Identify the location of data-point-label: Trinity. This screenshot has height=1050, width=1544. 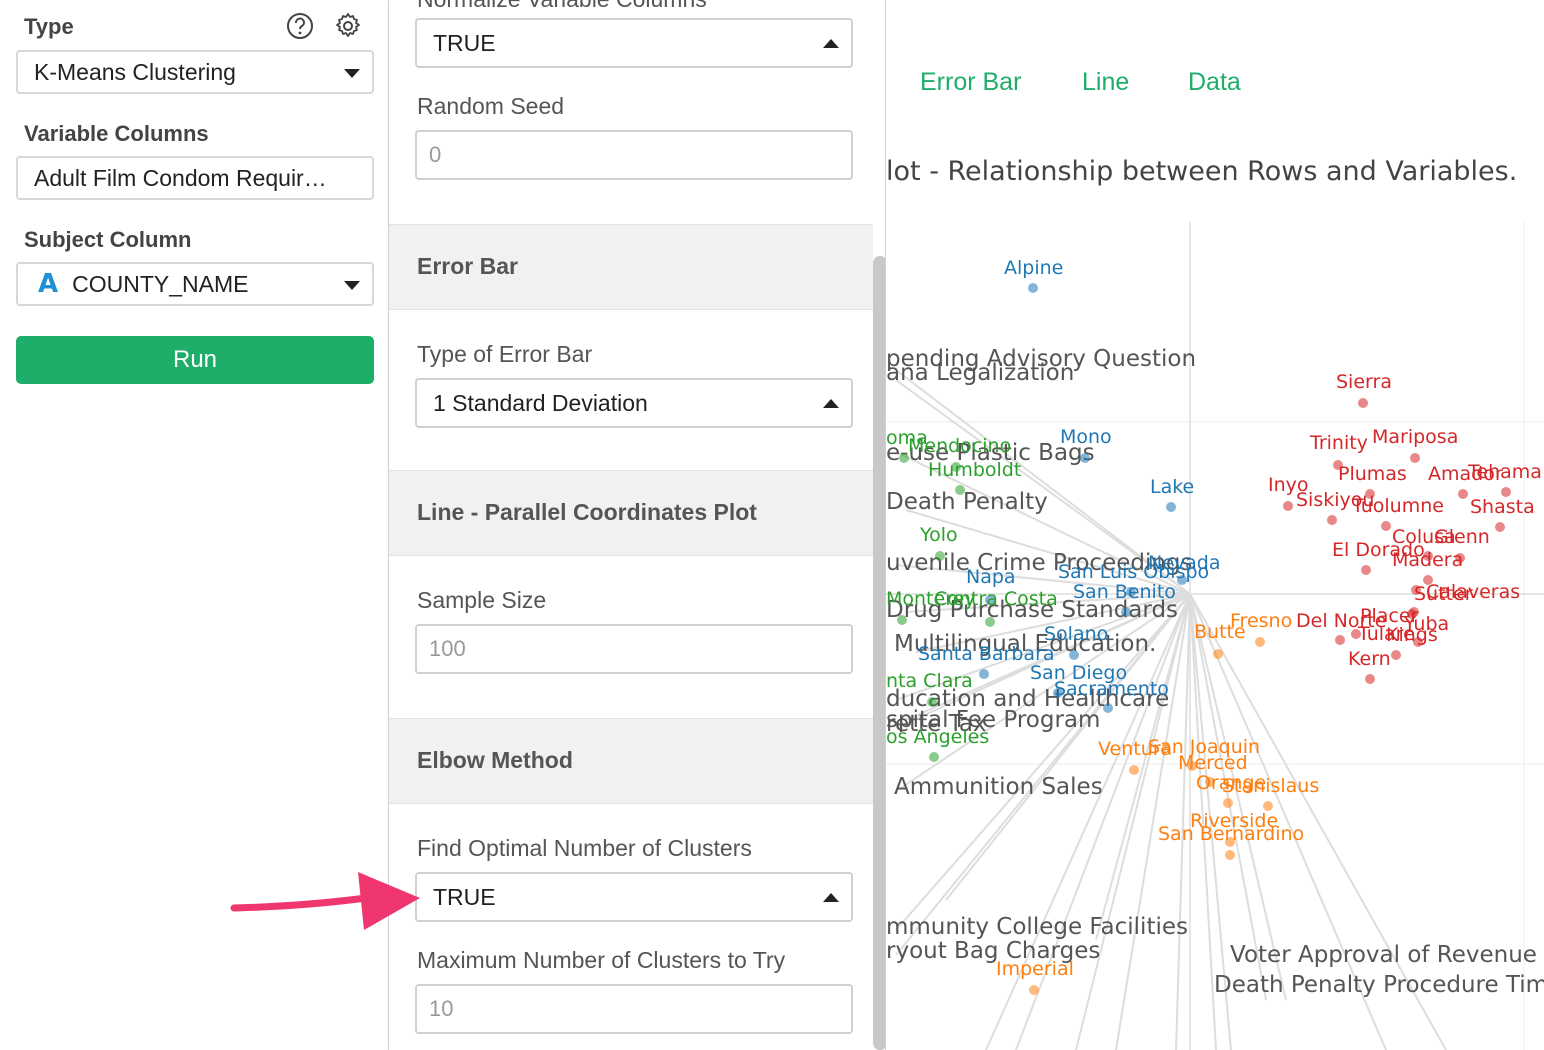
(1338, 443).